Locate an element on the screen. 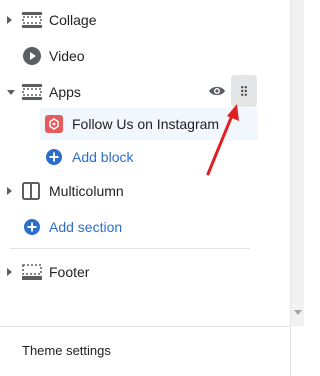 The image size is (320, 376). annotation-arrow is located at coordinates (222, 140).